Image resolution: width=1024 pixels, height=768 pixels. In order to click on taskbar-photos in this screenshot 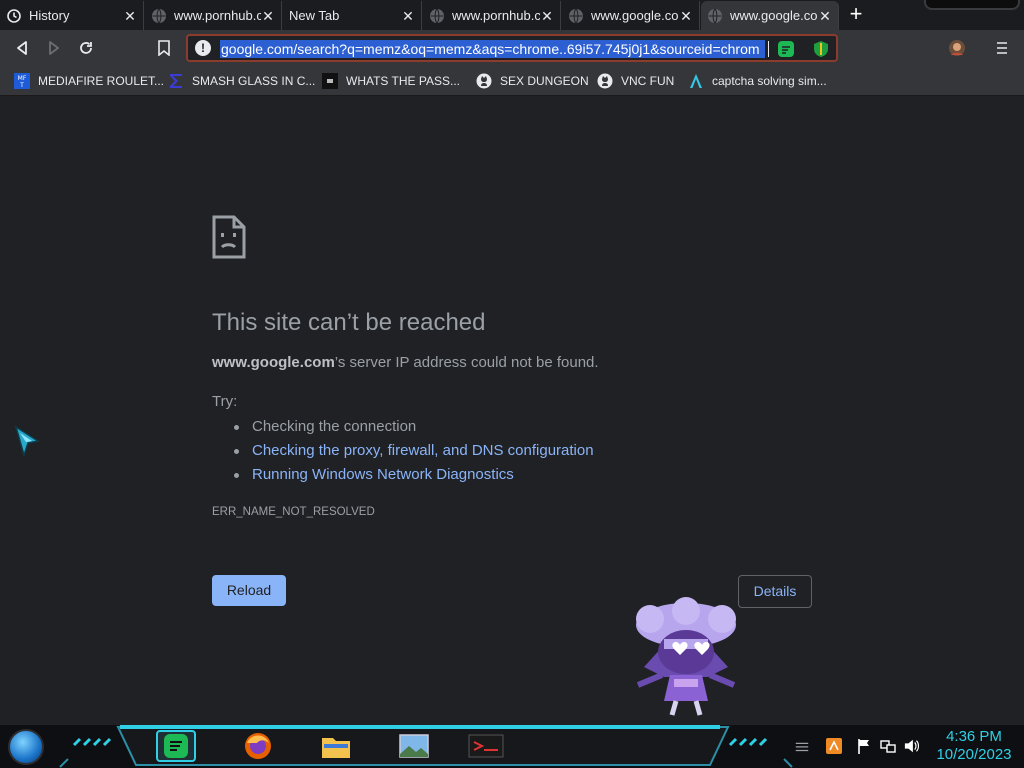, I will do `click(414, 746)`.